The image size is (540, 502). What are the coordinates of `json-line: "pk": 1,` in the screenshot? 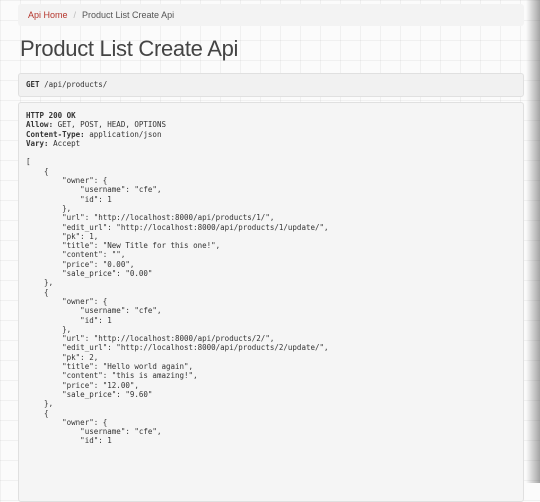 It's located at (62, 236).